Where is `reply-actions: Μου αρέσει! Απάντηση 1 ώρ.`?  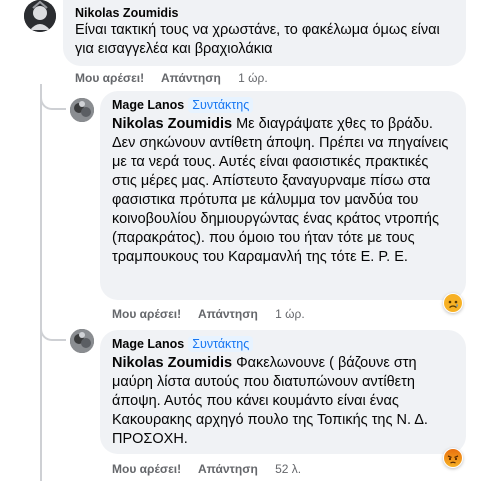 reply-actions: Μου αρέσει! Απάντηση 1 ώρ. is located at coordinates (215, 314).